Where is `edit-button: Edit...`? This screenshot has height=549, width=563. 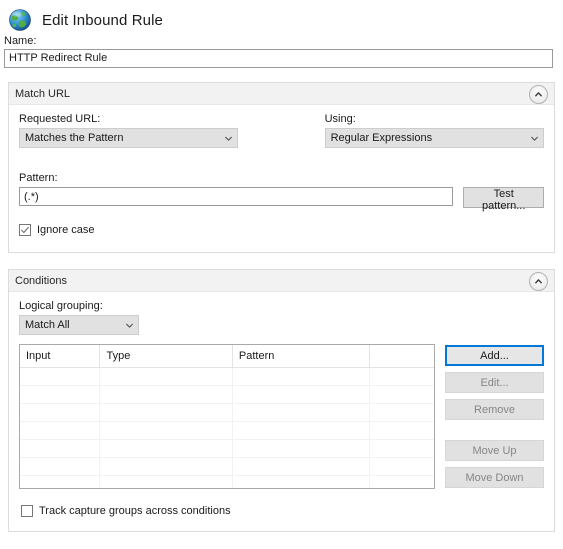 edit-button: Edit... is located at coordinates (494, 382).